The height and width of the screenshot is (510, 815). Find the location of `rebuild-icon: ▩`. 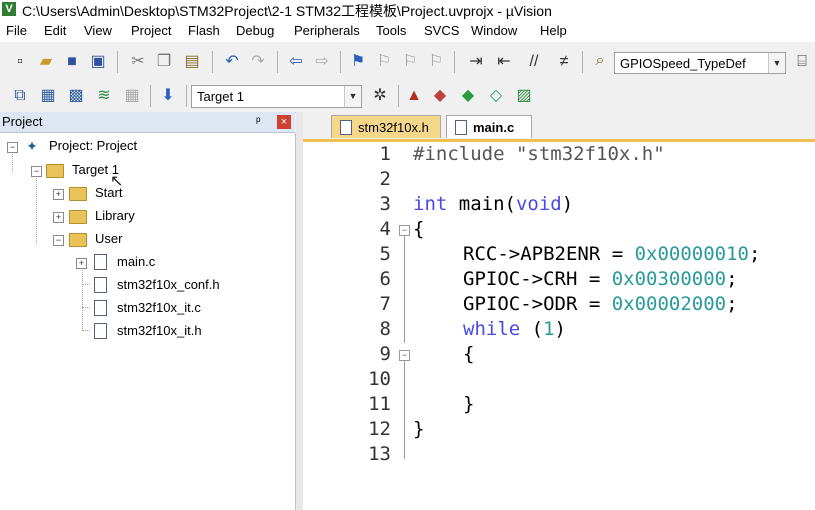

rebuild-icon: ▩ is located at coordinates (76, 96).